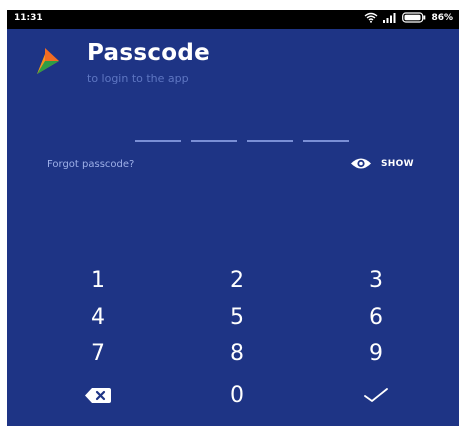 This screenshot has height=426, width=465. I want to click on key-2: 2, so click(237, 280).